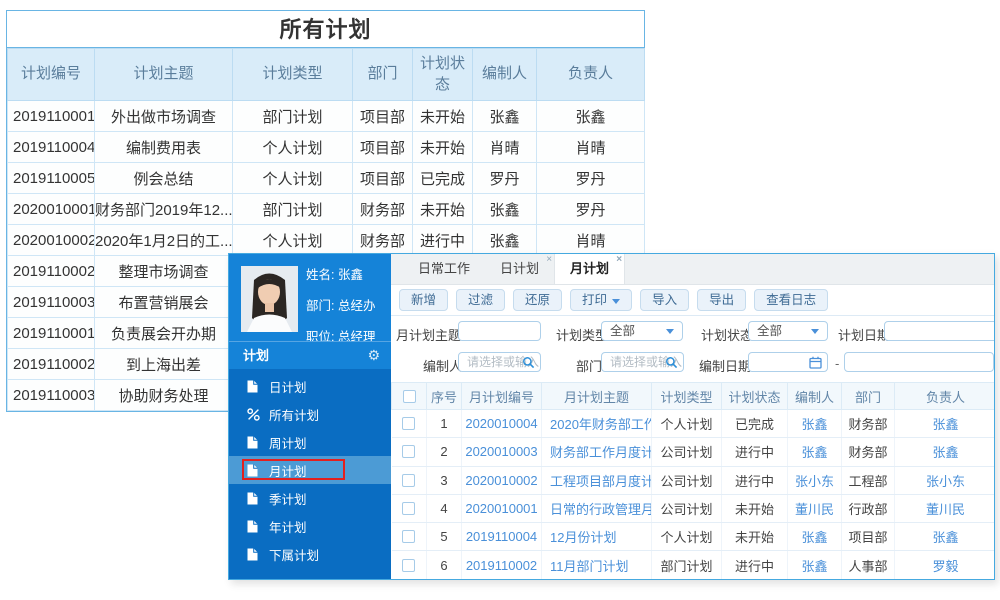  I want to click on sidebar-item-月计划: 月计划, so click(310, 470).